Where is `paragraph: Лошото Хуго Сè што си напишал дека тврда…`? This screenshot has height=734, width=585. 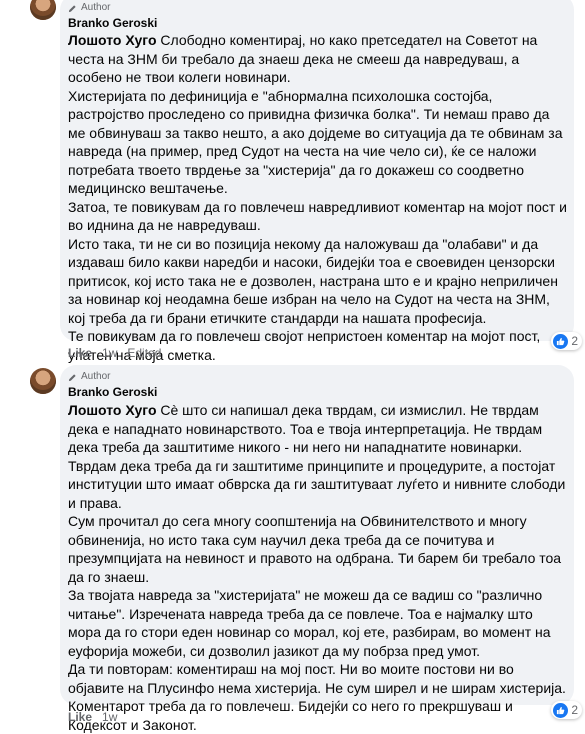 paragraph: Лошото Хуго Сè што си напишал дека тврда… is located at coordinates (317, 456).